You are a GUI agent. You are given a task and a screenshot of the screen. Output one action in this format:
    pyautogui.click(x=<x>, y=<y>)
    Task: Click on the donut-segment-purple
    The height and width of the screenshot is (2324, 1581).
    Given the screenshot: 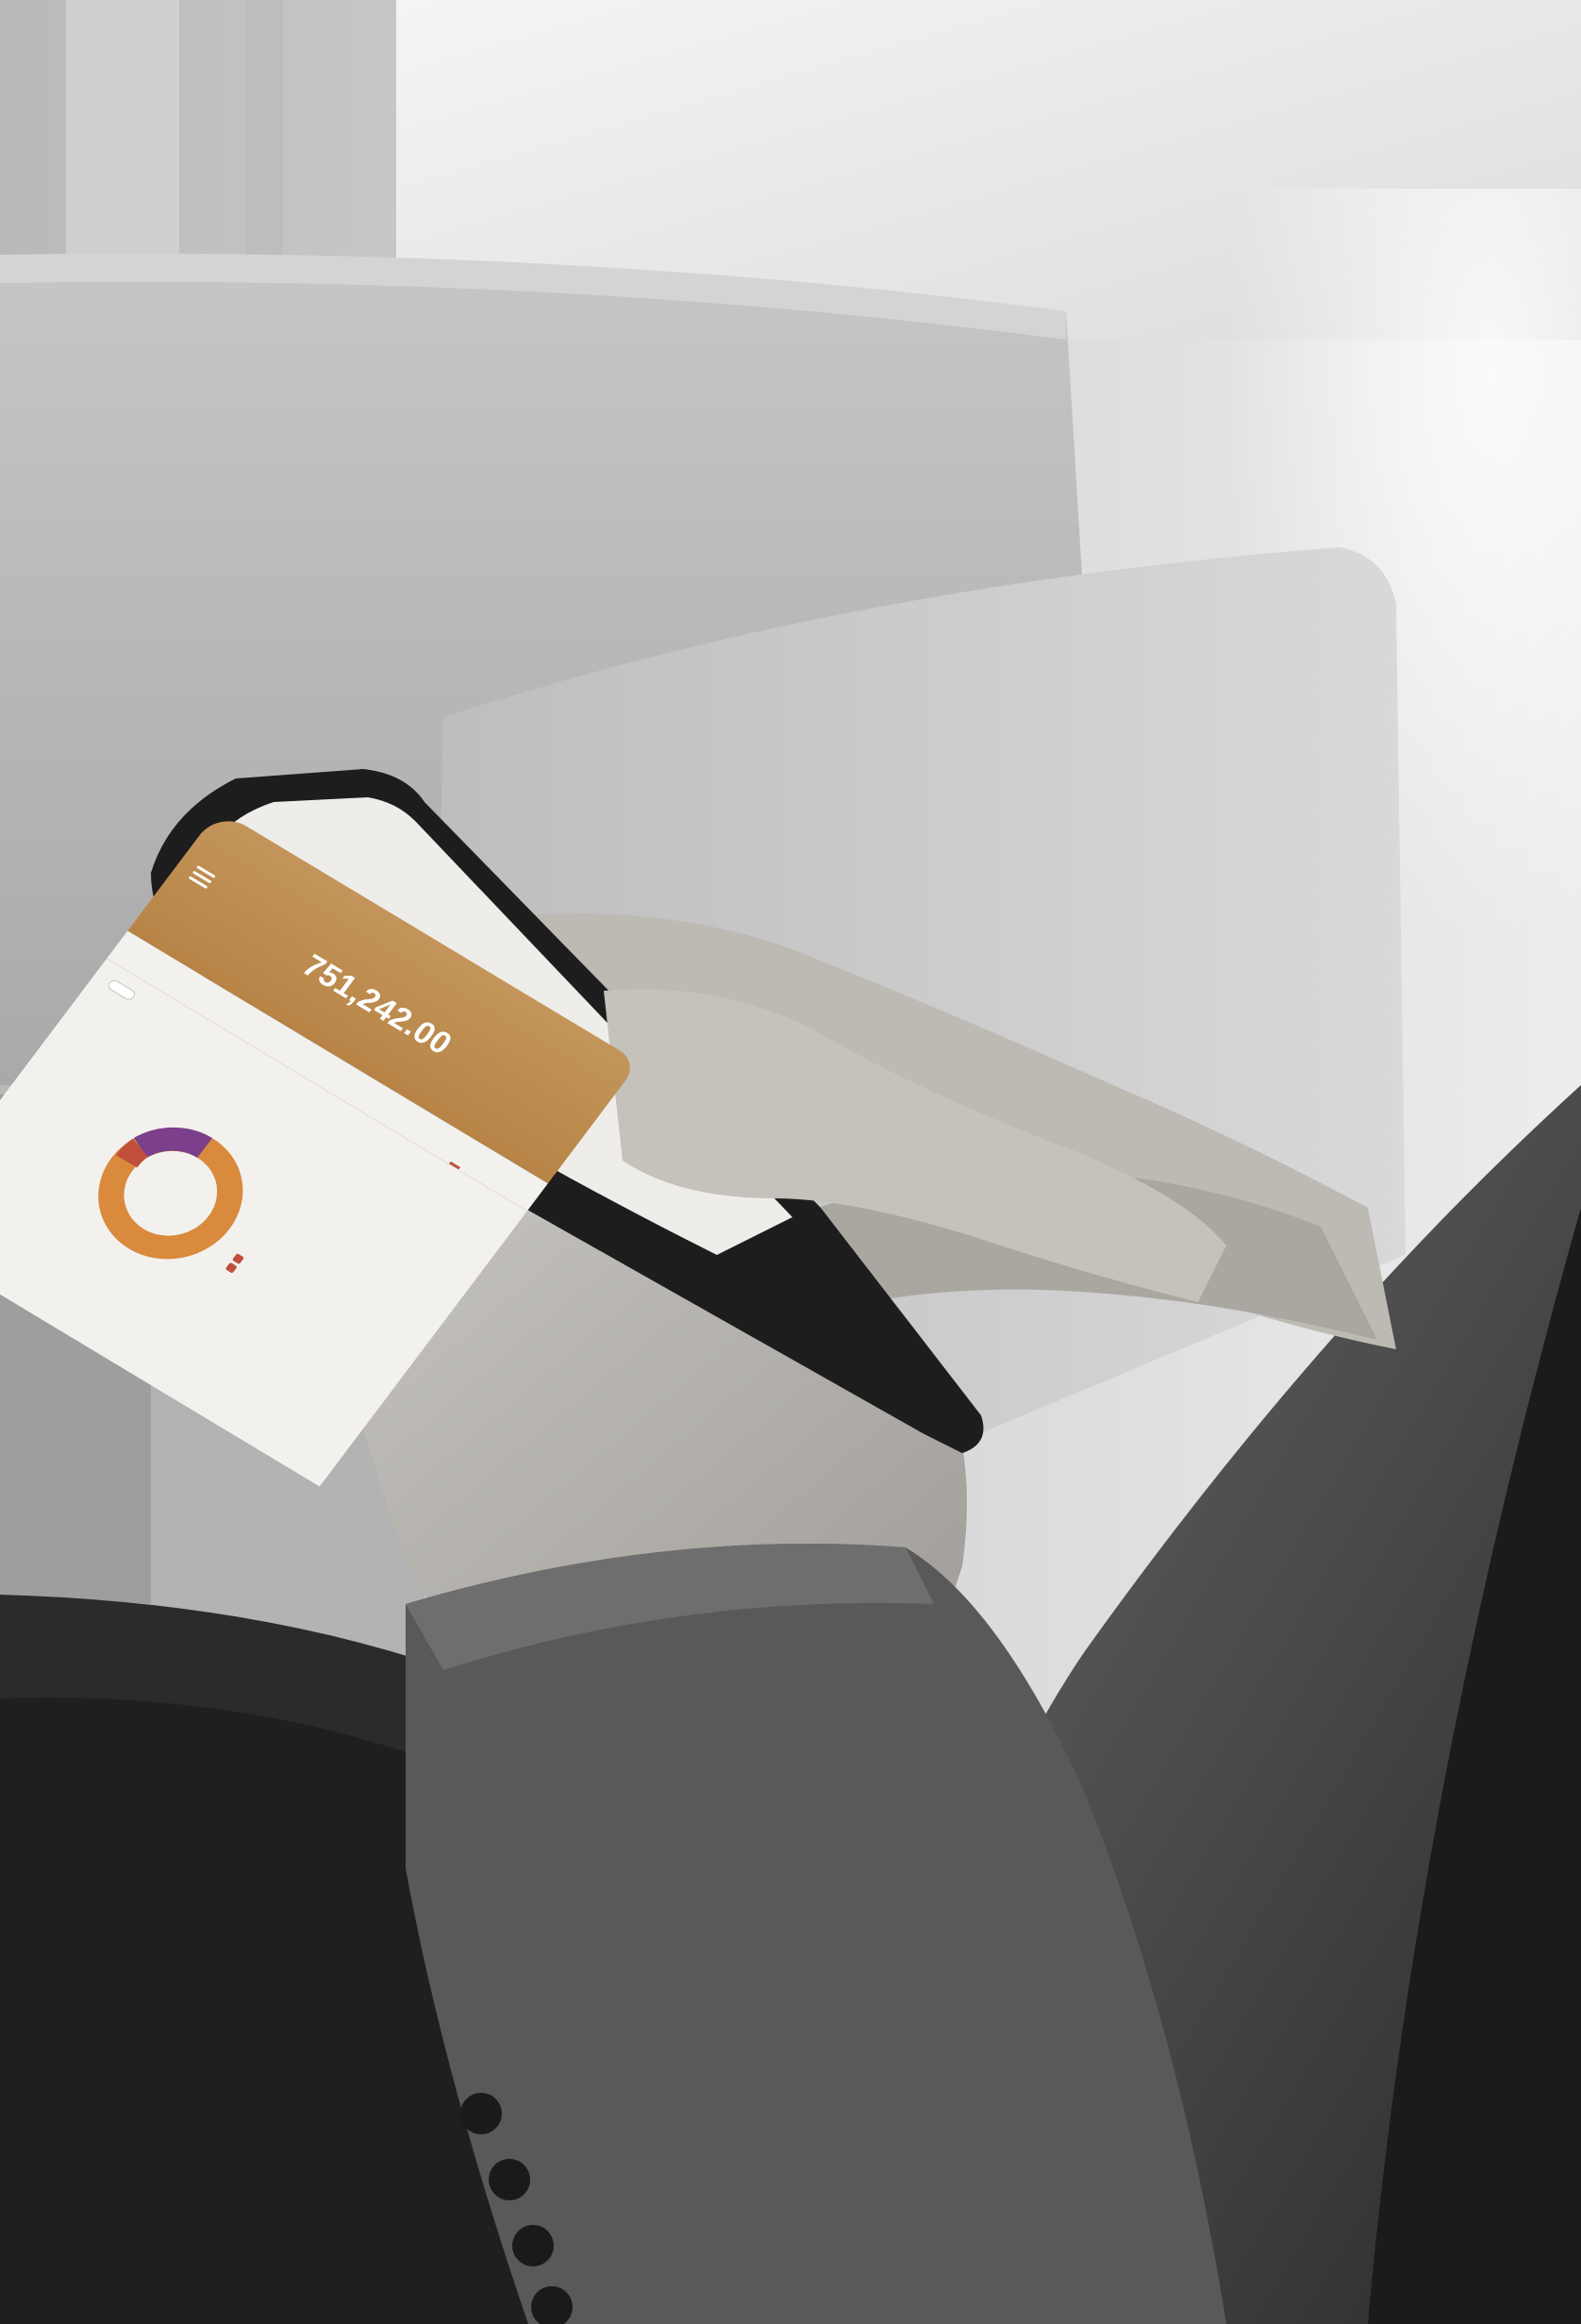 What is the action you would take?
    pyautogui.click(x=173, y=1143)
    